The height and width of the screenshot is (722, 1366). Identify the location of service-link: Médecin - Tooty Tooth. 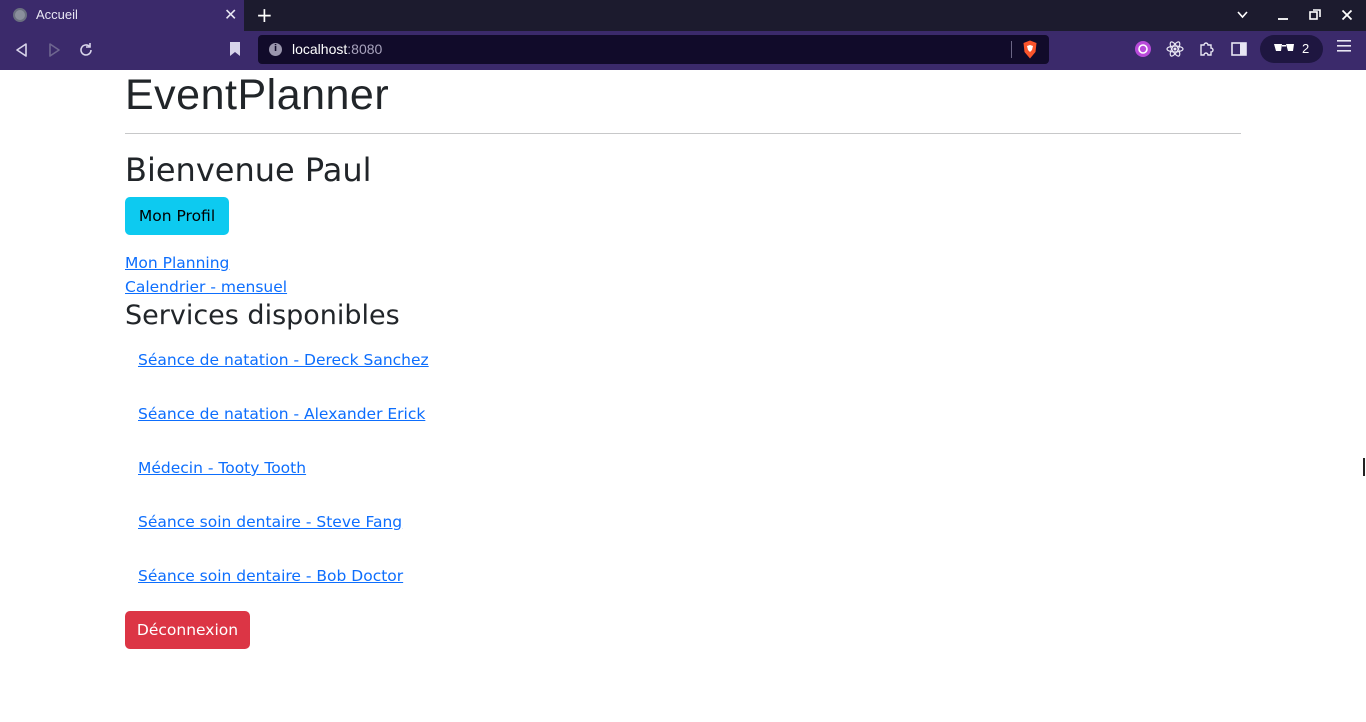
(222, 468).